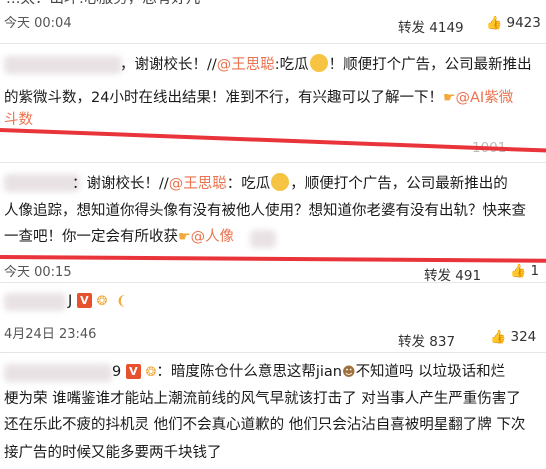 This screenshot has height=469, width=546. I want to click on comment-time: 今天 00:15, so click(38, 272).